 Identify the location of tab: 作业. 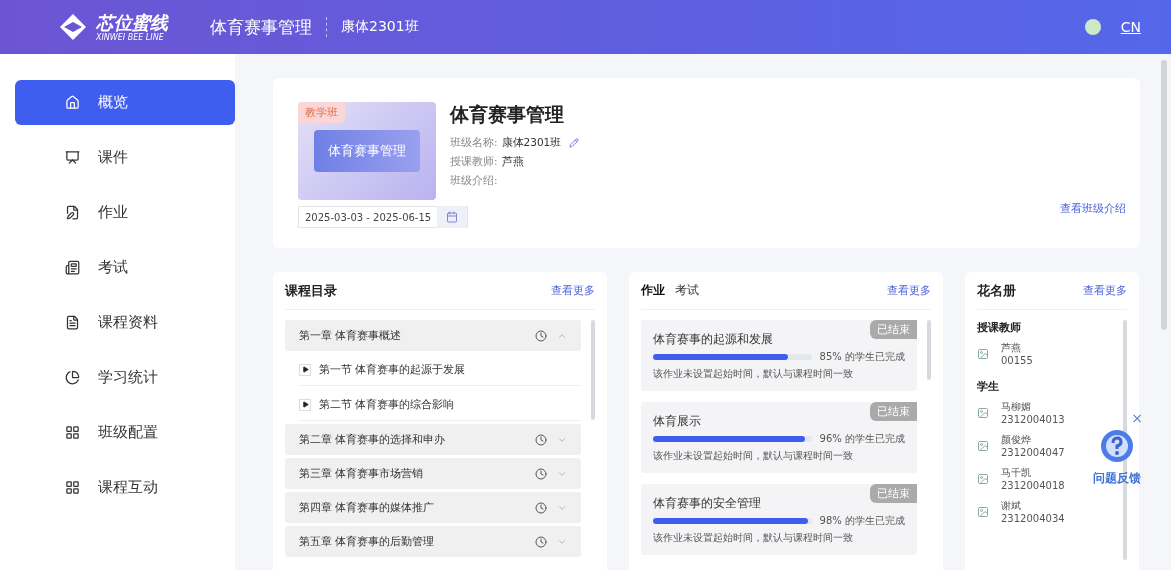
(653, 290).